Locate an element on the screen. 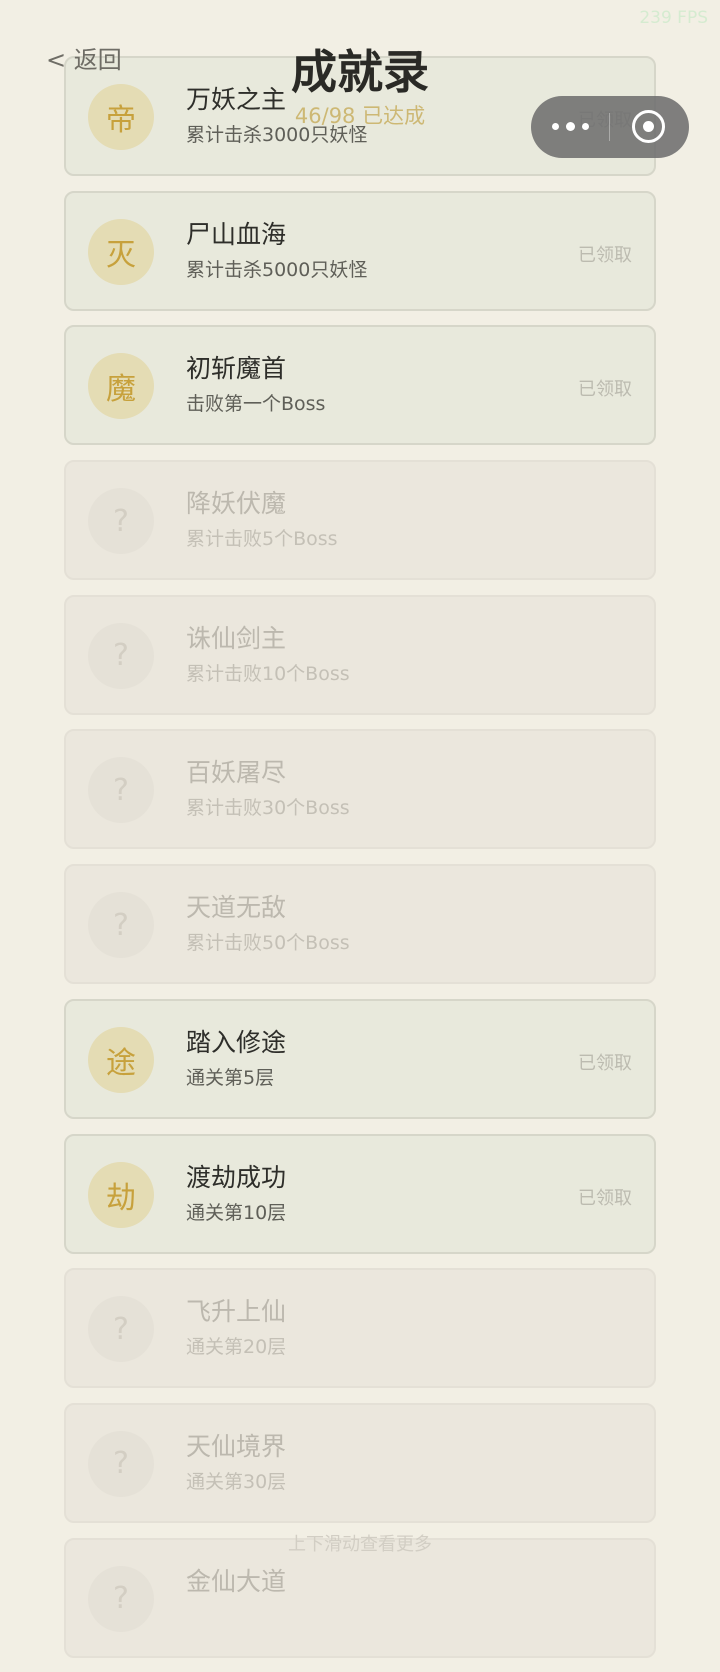  achievement-title: 金仙大道 is located at coordinates (236, 1581).